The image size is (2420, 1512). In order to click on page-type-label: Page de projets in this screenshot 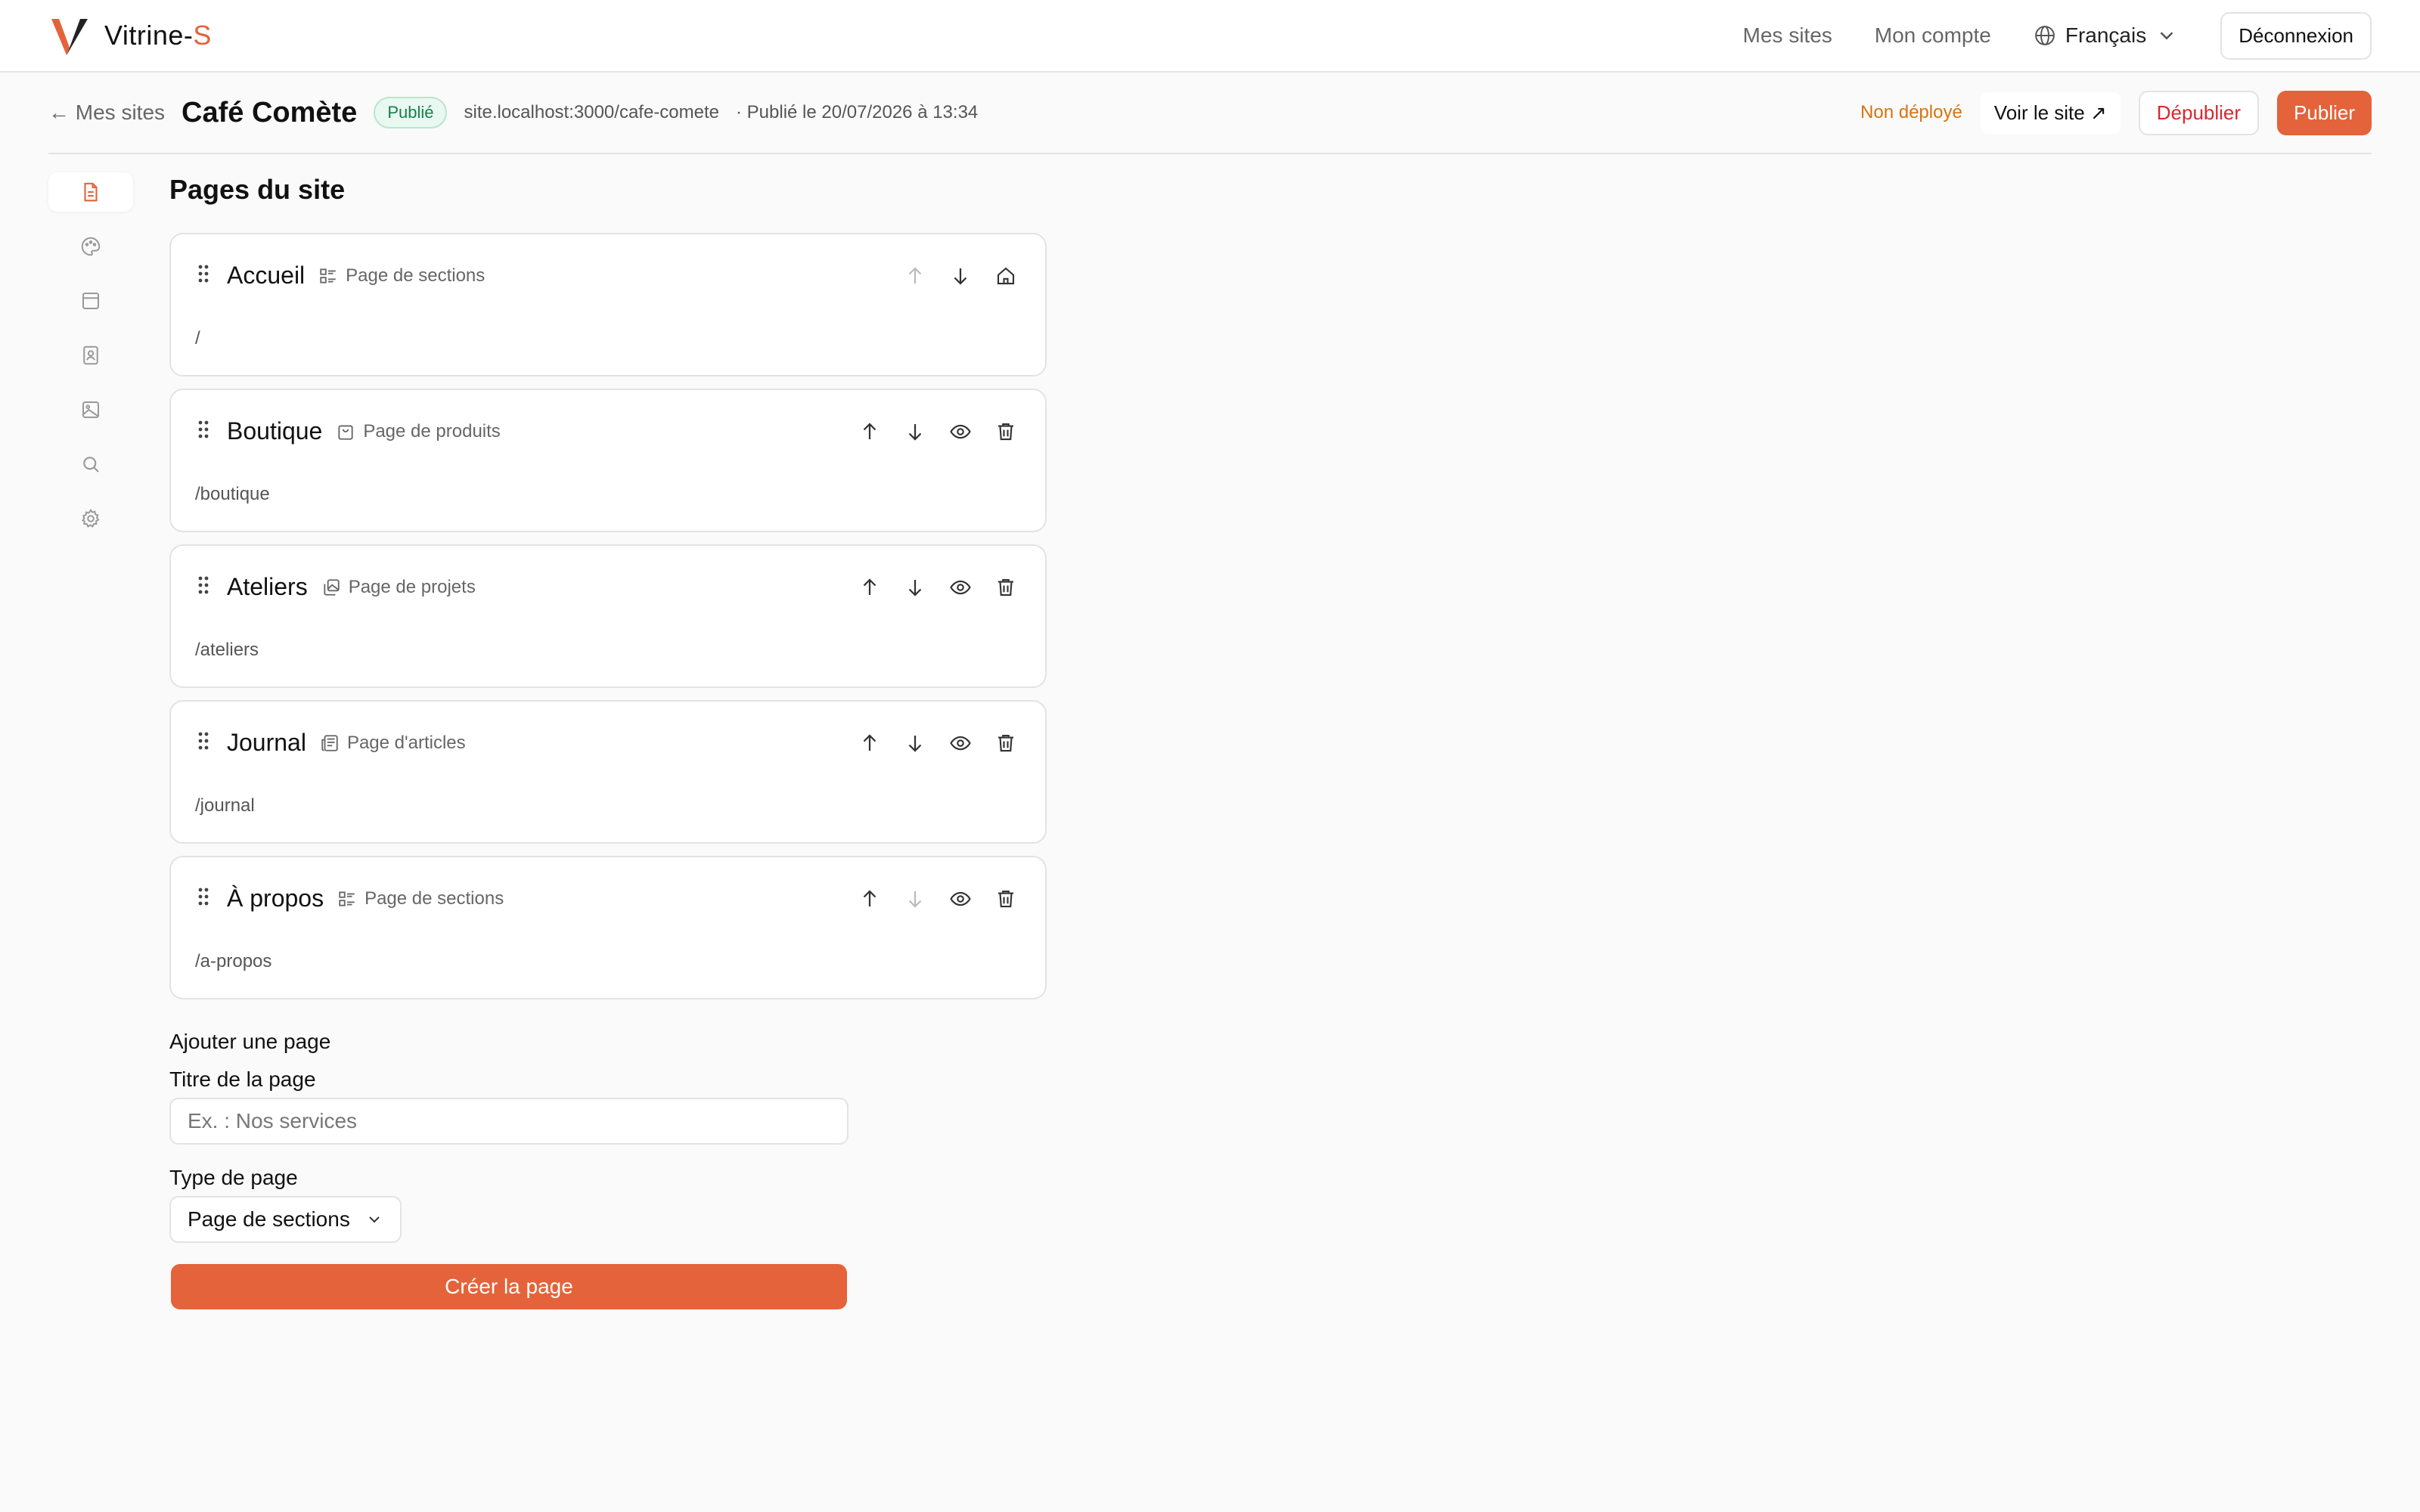, I will do `click(412, 586)`.